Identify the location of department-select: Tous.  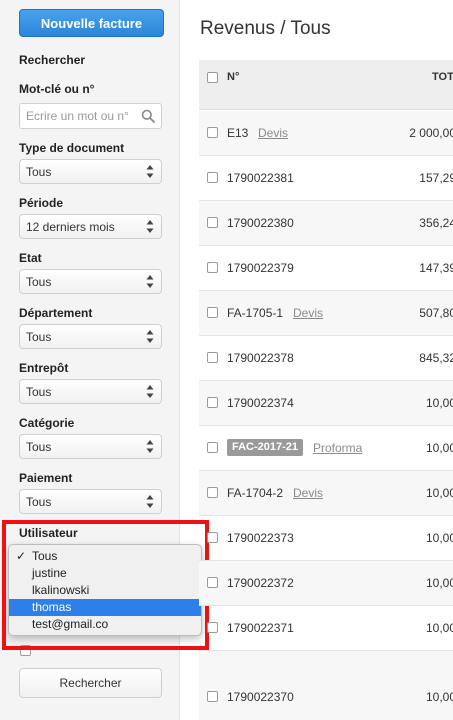
(90, 336).